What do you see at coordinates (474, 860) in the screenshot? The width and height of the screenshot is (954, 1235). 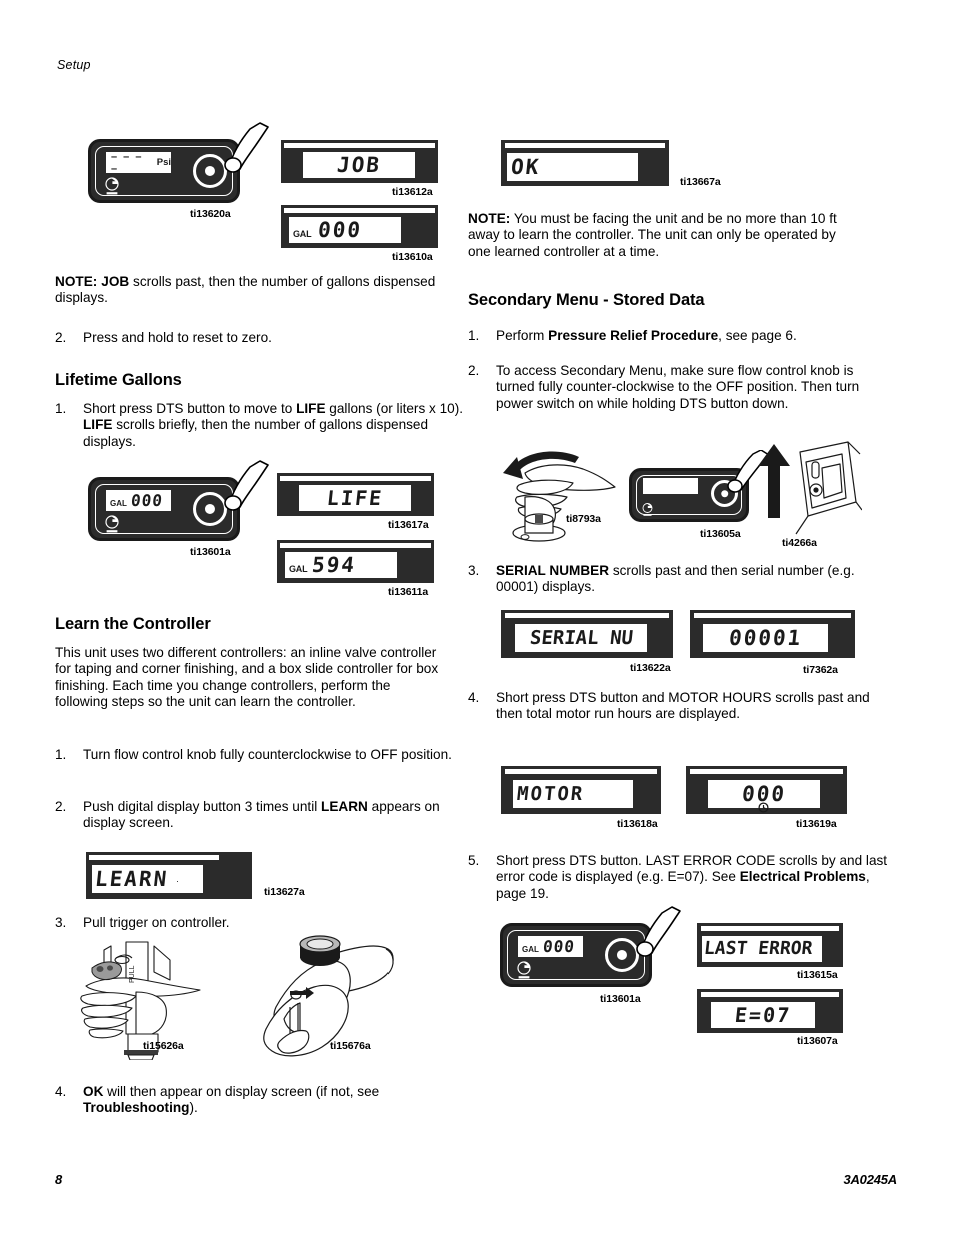 I see `step-number: 5.` at bounding box center [474, 860].